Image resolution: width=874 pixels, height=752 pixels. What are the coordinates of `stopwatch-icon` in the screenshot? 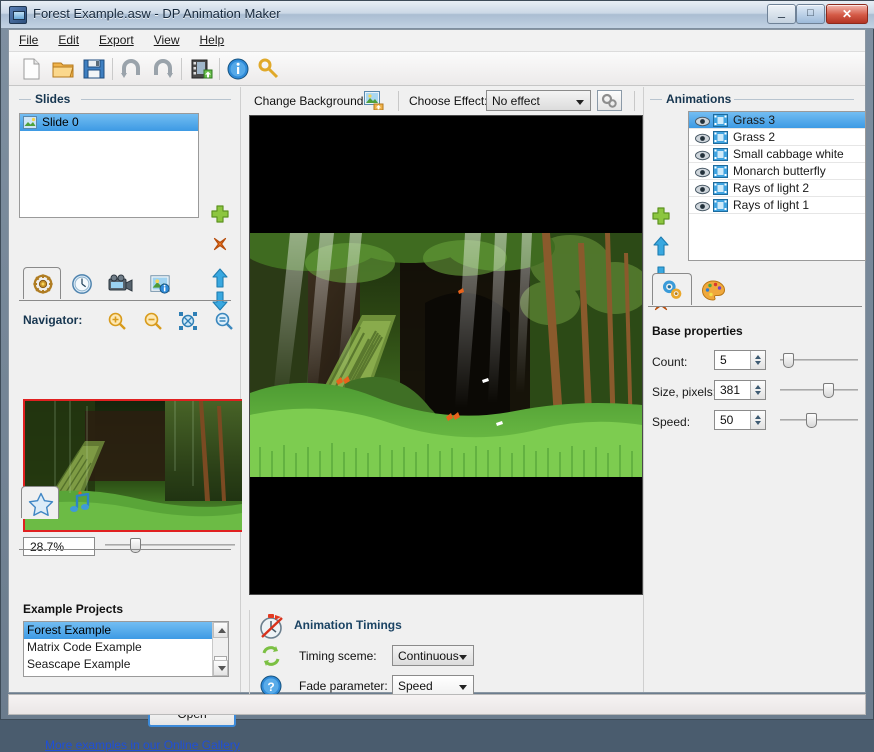 It's located at (271, 626).